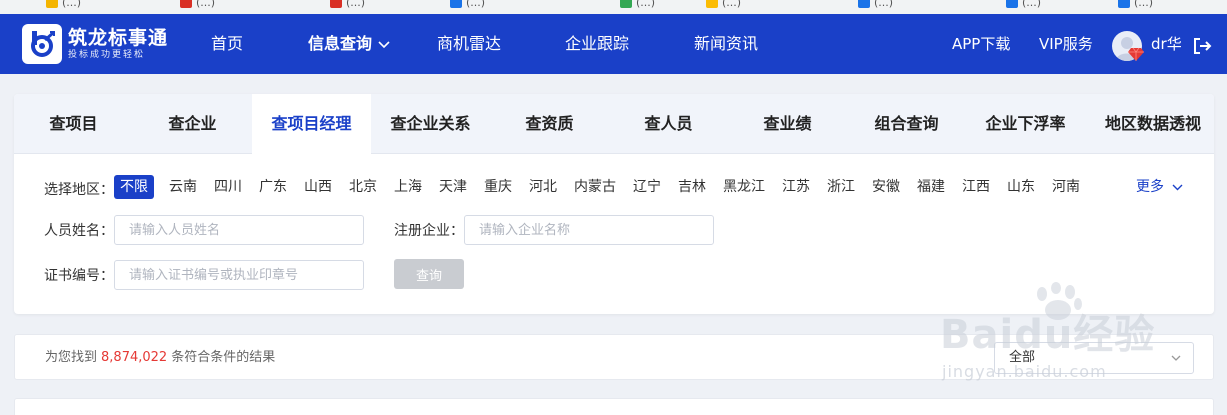 The width and height of the screenshot is (1227, 415). I want to click on results-filter-select: 全部, so click(1094, 358).